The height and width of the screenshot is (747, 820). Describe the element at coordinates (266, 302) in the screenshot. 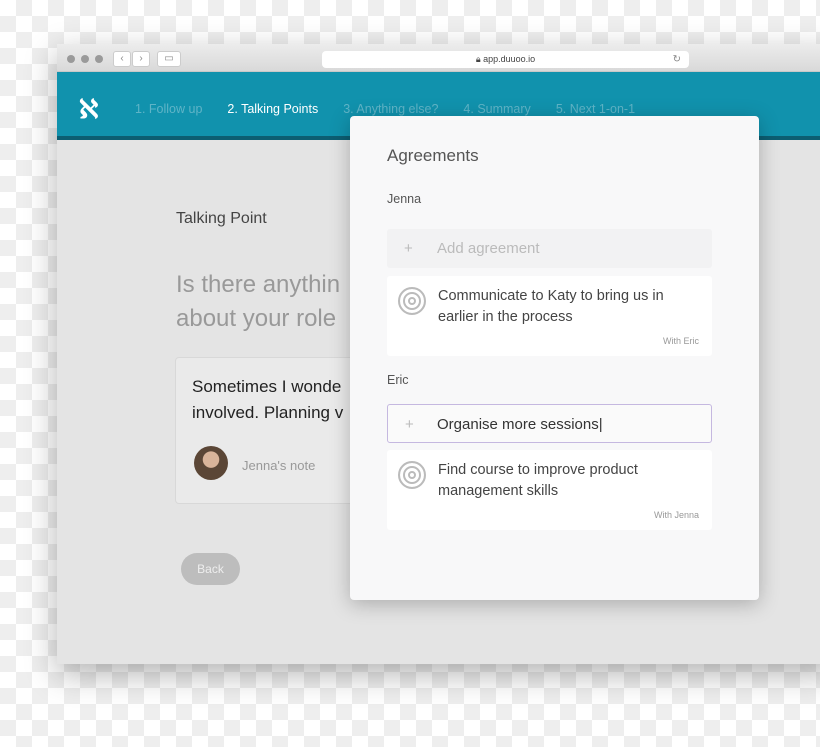

I see `question: Is there anythin about your role` at that location.